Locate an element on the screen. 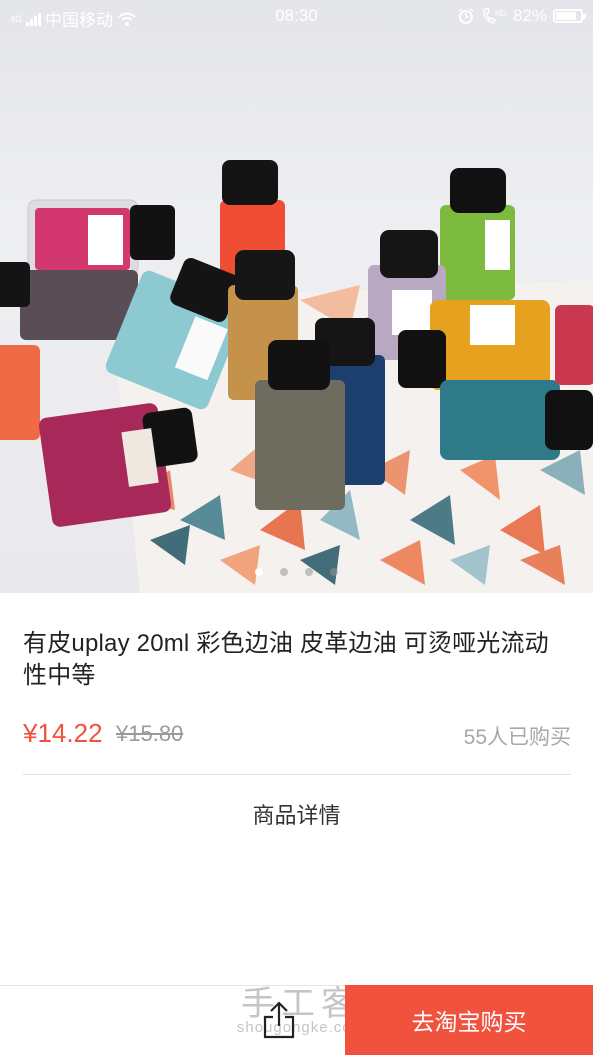  bottom-action-bar: 手工客 shougongke.com 去淘宝购买 is located at coordinates (296, 1019).